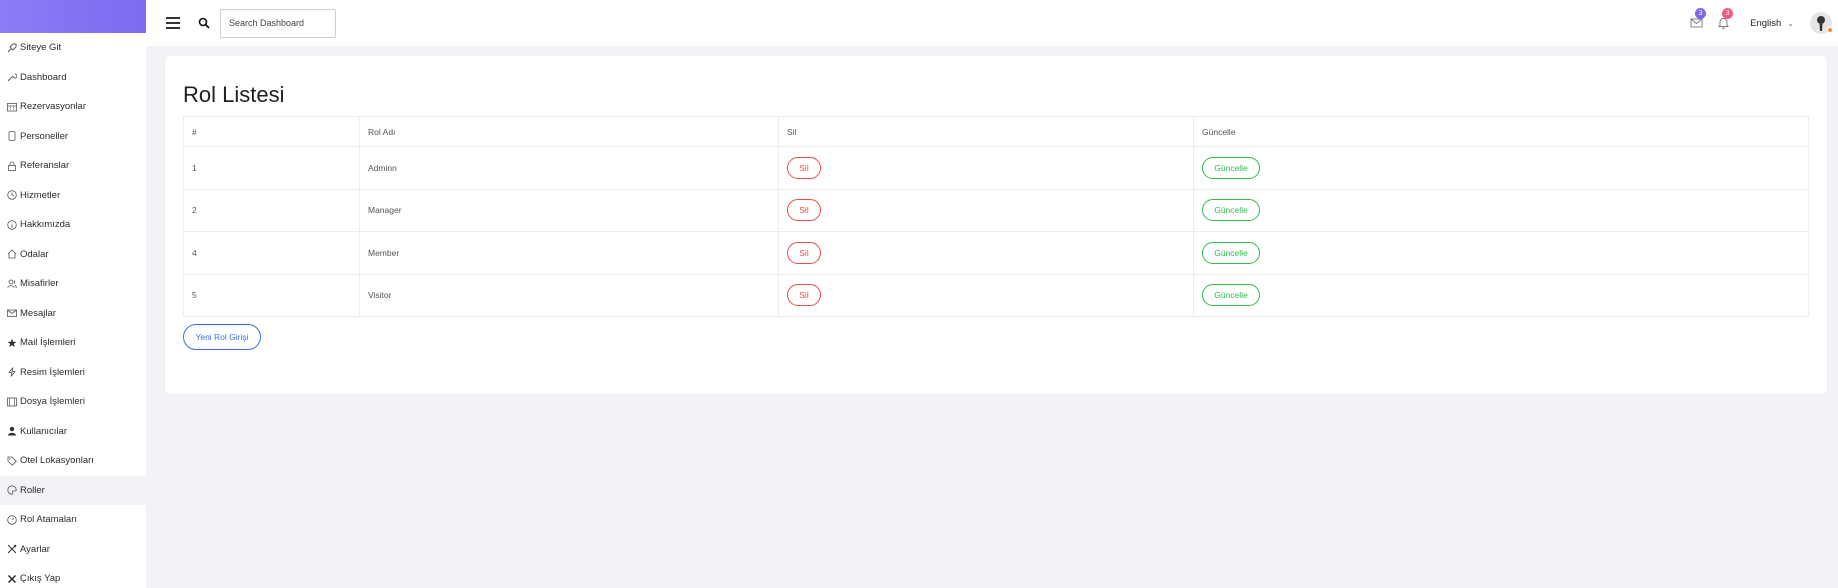  Describe the element at coordinates (73, 225) in the screenshot. I see `sidebar-item-hakkimizda: Hakkımızda` at that location.